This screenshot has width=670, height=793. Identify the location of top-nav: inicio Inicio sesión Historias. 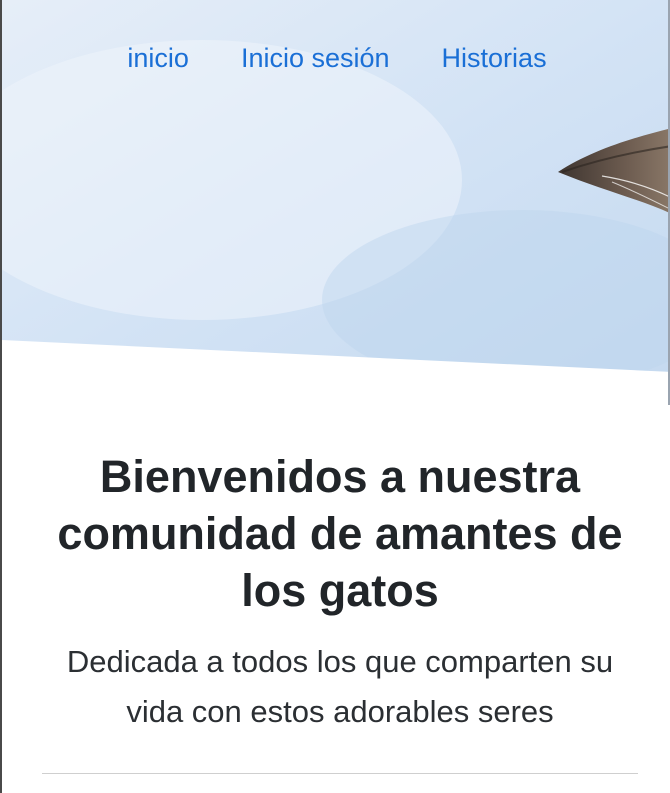
(336, 58).